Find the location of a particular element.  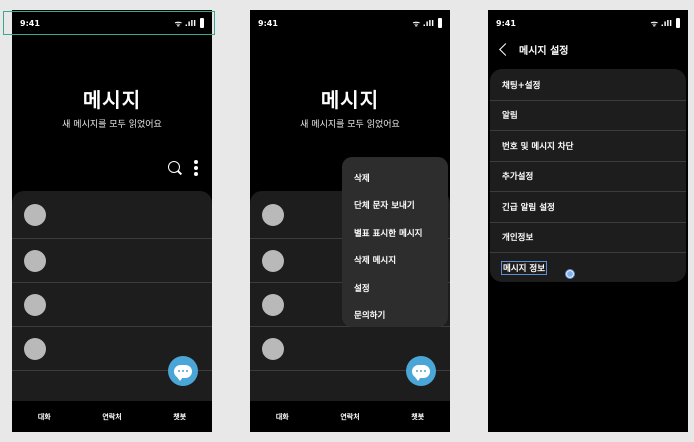

page-title: 메시지 설정 is located at coordinates (544, 51).